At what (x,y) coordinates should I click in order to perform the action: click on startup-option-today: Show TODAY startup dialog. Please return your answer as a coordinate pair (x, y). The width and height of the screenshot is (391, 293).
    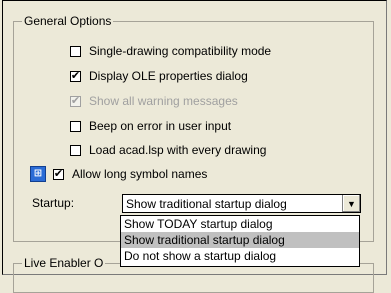
    Looking at the image, I should click on (240, 224).